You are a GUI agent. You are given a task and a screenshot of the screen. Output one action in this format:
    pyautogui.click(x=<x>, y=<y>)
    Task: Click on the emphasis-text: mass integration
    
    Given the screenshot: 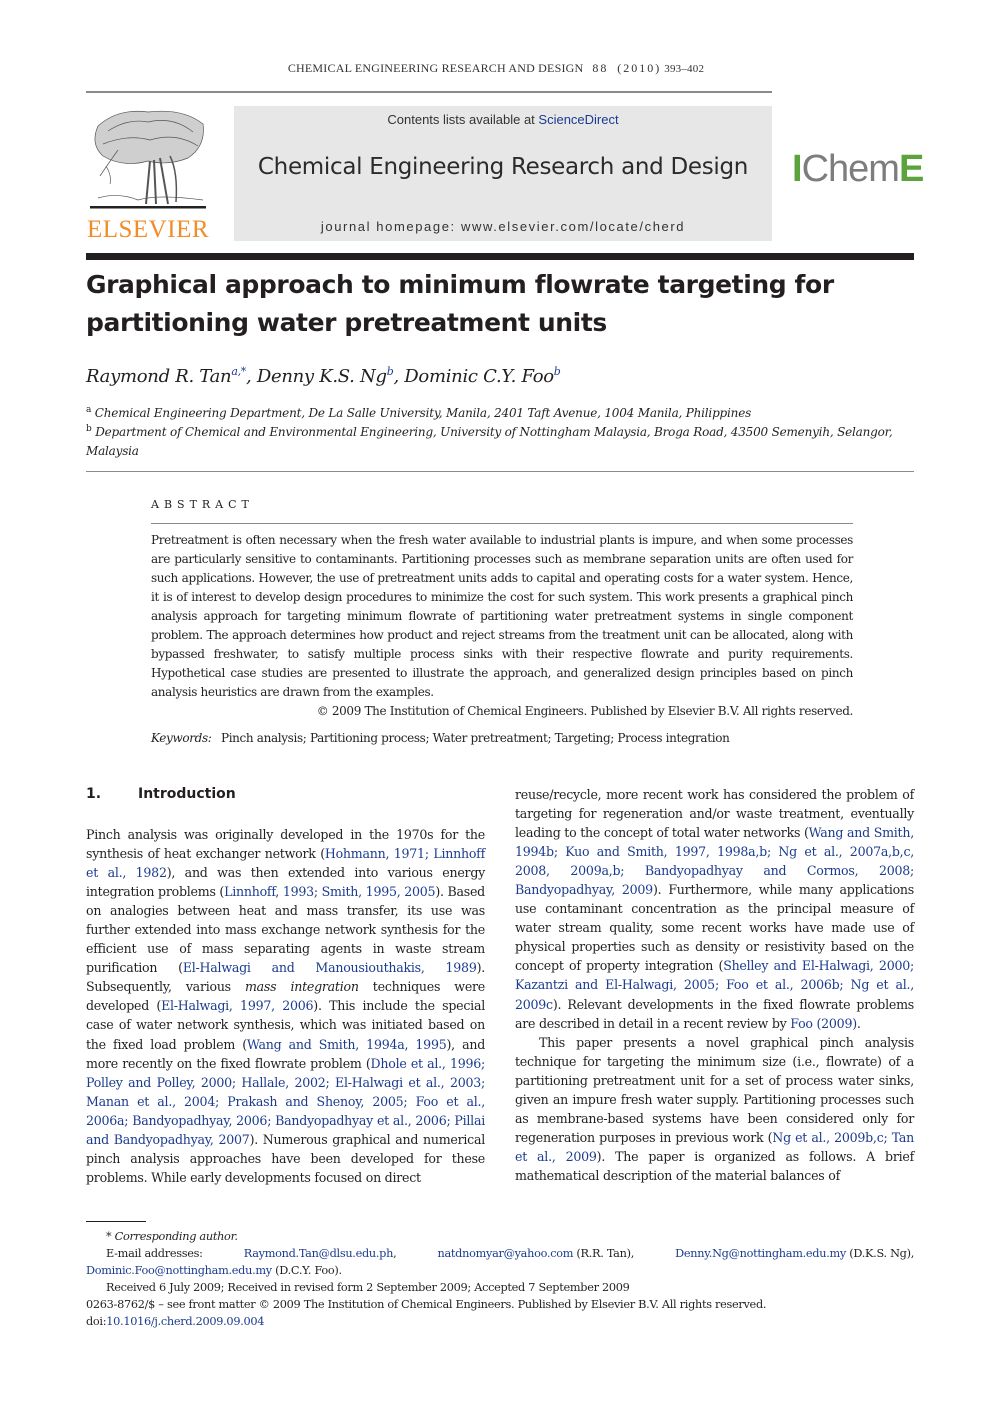 What is the action you would take?
    pyautogui.click(x=301, y=987)
    